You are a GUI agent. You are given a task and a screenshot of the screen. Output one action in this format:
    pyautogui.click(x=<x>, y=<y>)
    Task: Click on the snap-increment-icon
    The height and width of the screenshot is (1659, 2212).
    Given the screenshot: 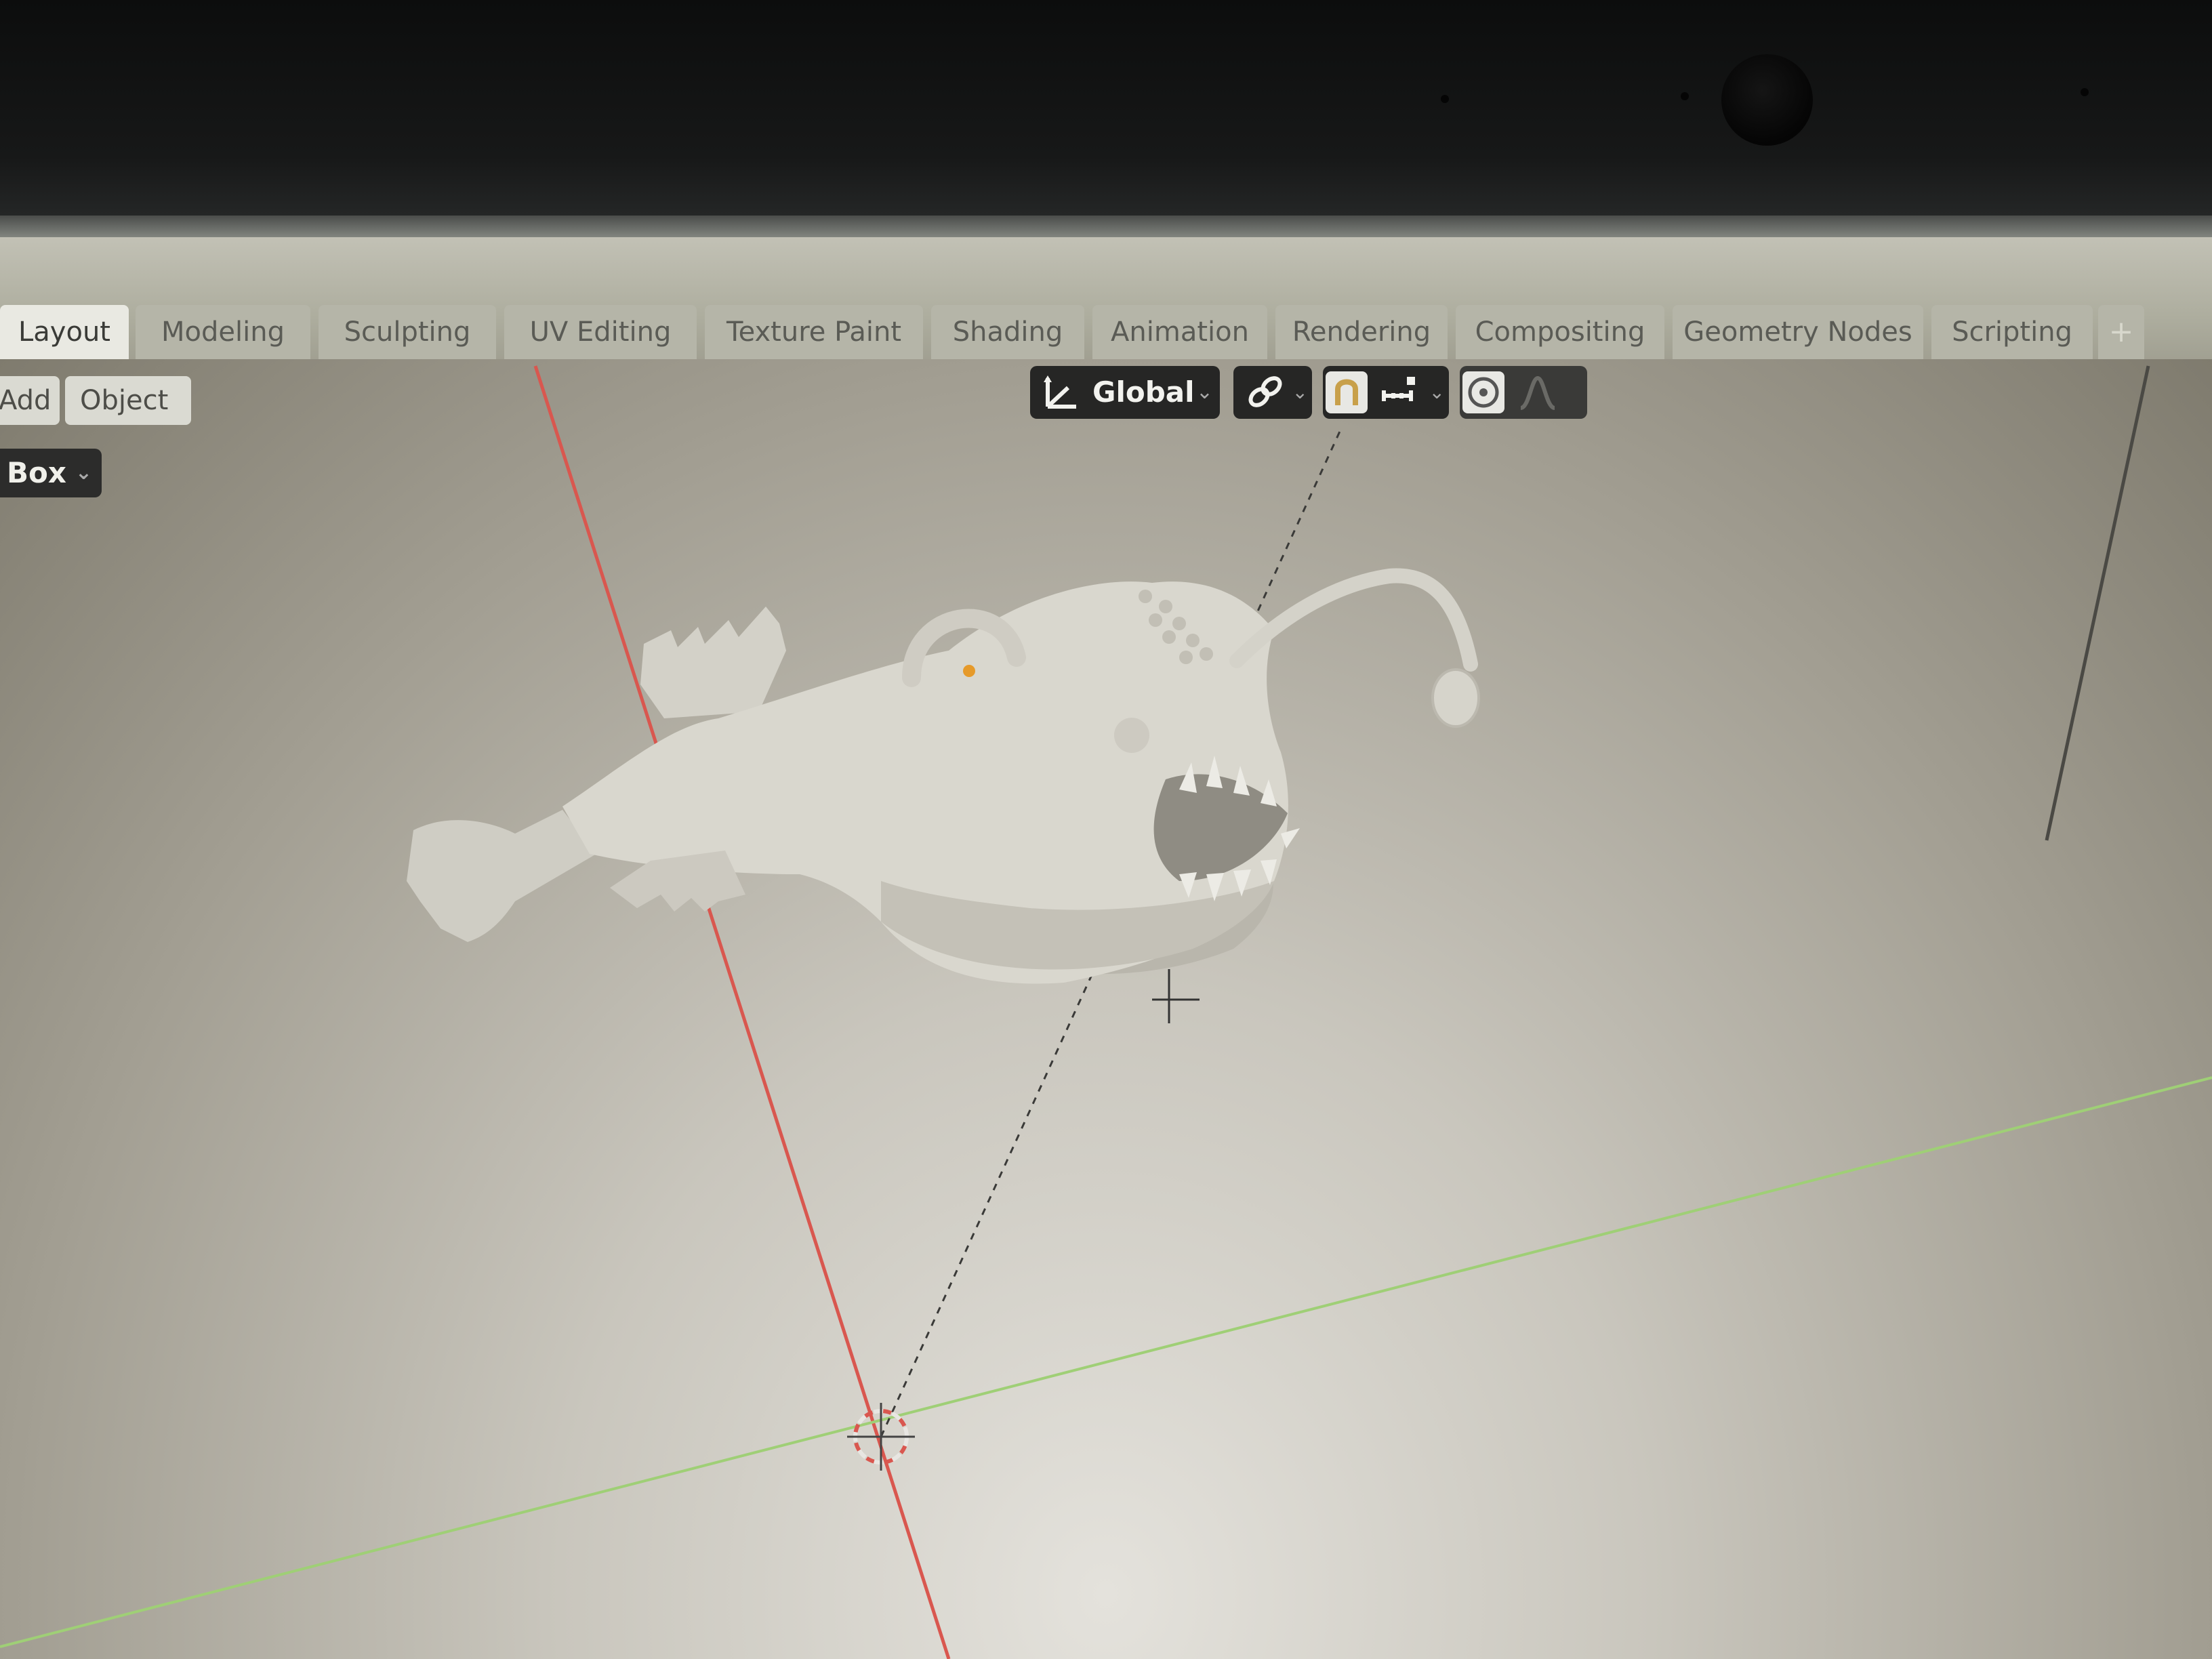 What is the action you would take?
    pyautogui.click(x=1399, y=393)
    